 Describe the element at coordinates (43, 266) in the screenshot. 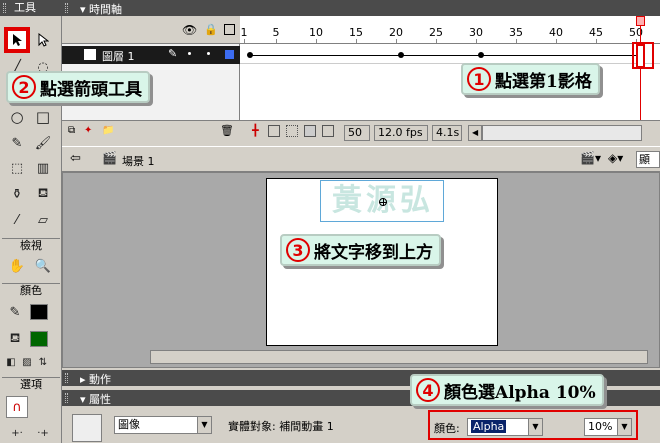

I see `zoom-tool-button: 🔍` at that location.